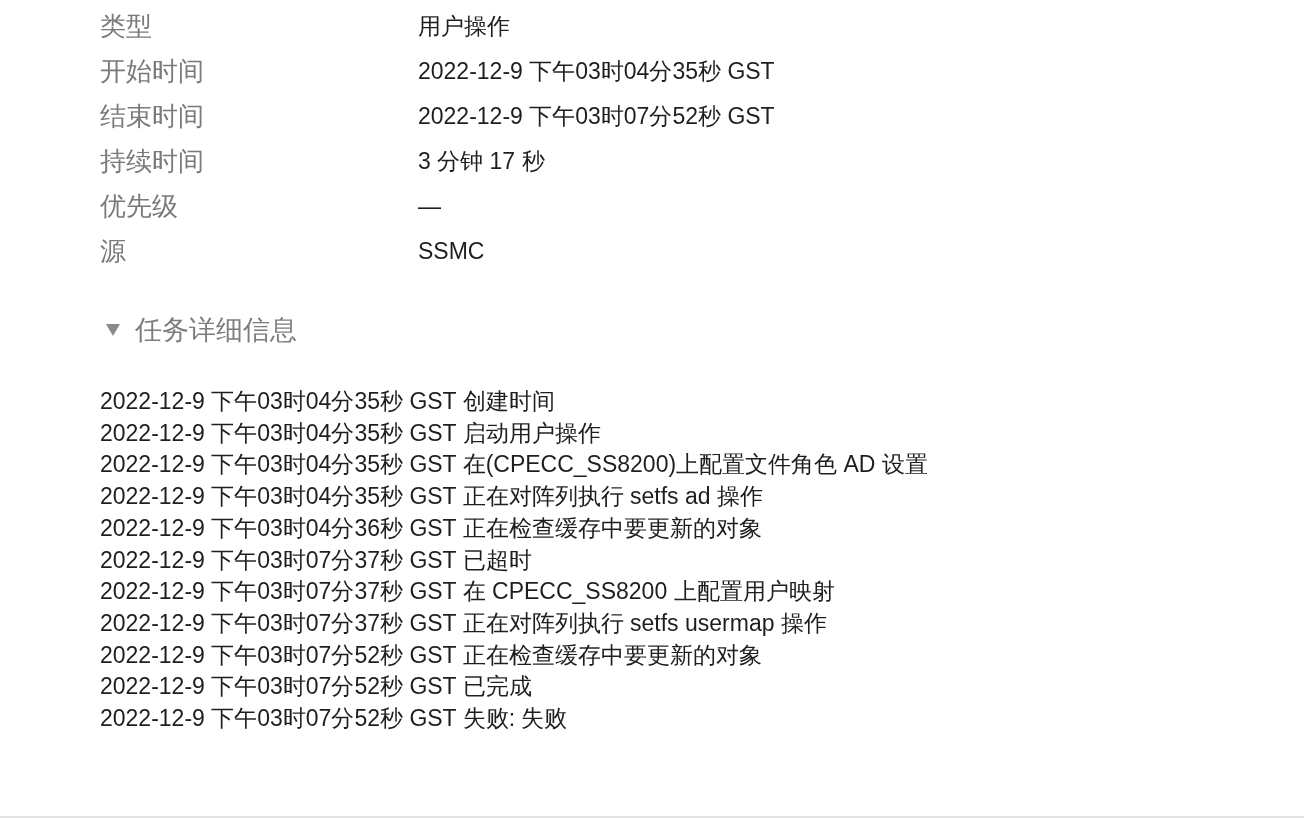 This screenshot has width=1304, height=818. Describe the element at coordinates (350, 433) in the screenshot. I see `log-line: 2022-12-9 下午03时04分35秒 GST 启动用户操作` at that location.